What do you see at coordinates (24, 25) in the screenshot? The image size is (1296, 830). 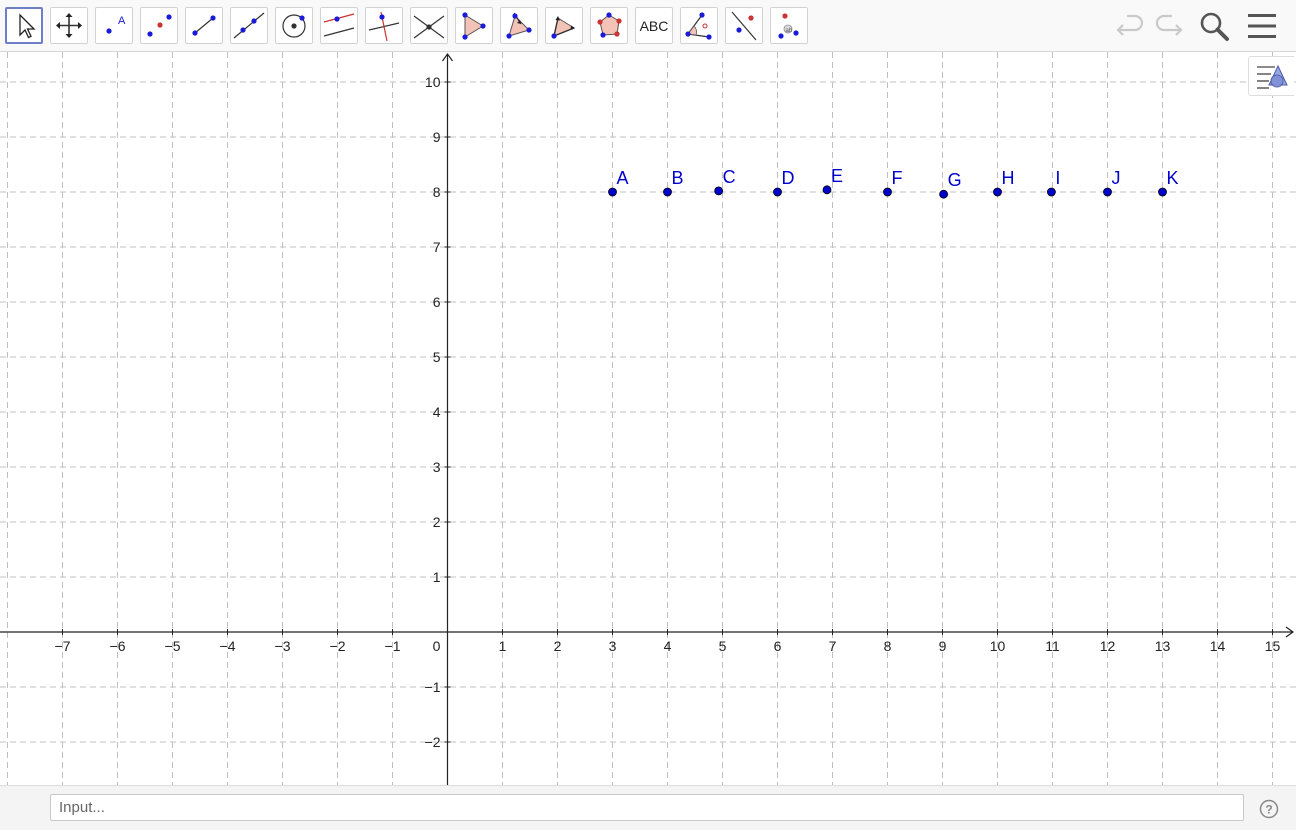 I see `pointer-arrow-icon` at bounding box center [24, 25].